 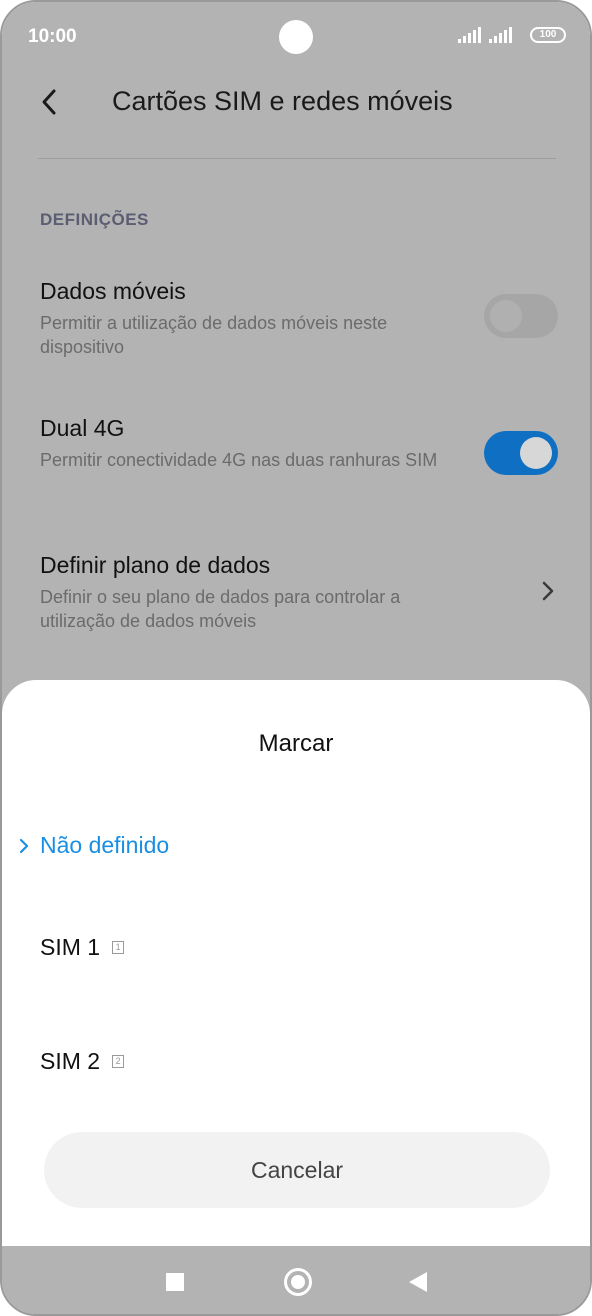 I want to click on back-arrow-icon, so click(x=52, y=102).